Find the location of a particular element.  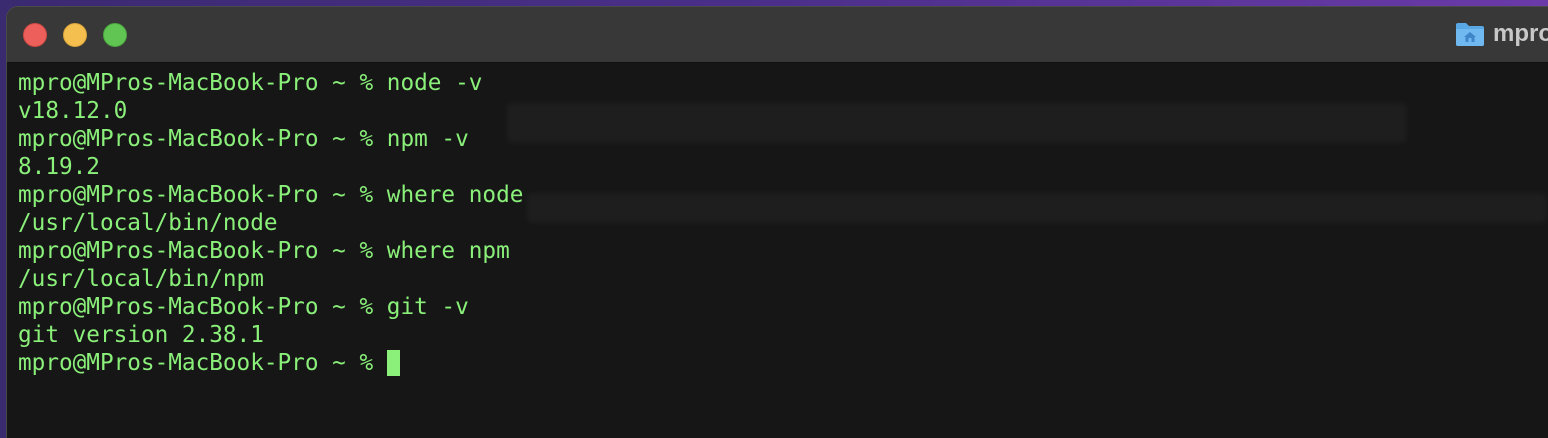

window-title-text: mpro is located at coordinates (1520, 33).